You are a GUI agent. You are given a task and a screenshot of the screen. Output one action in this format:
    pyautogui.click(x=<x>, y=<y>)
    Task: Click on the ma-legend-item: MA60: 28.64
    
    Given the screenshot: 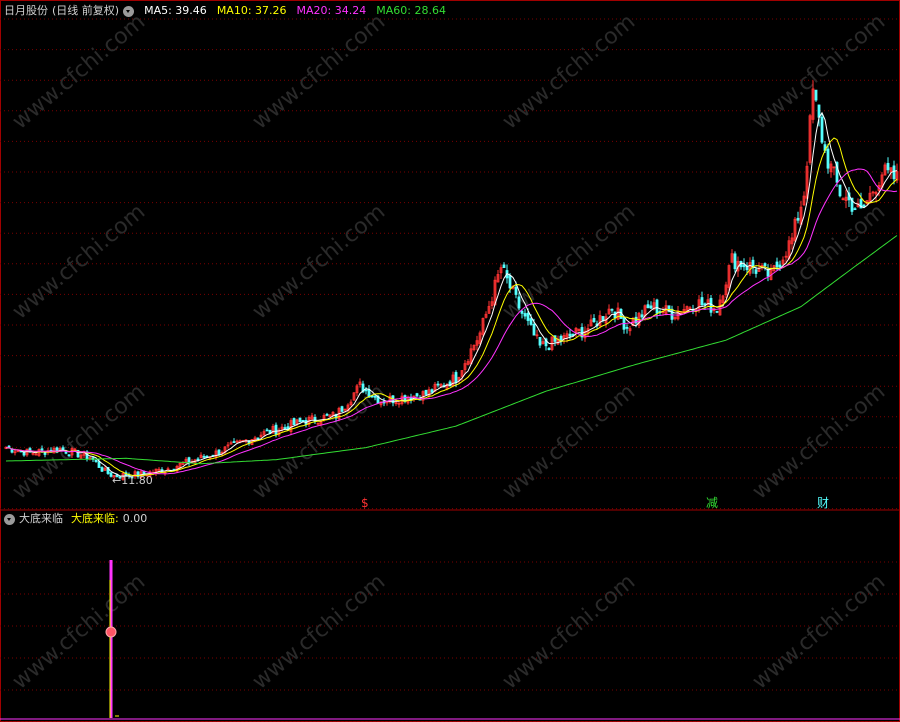 What is the action you would take?
    pyautogui.click(x=411, y=10)
    